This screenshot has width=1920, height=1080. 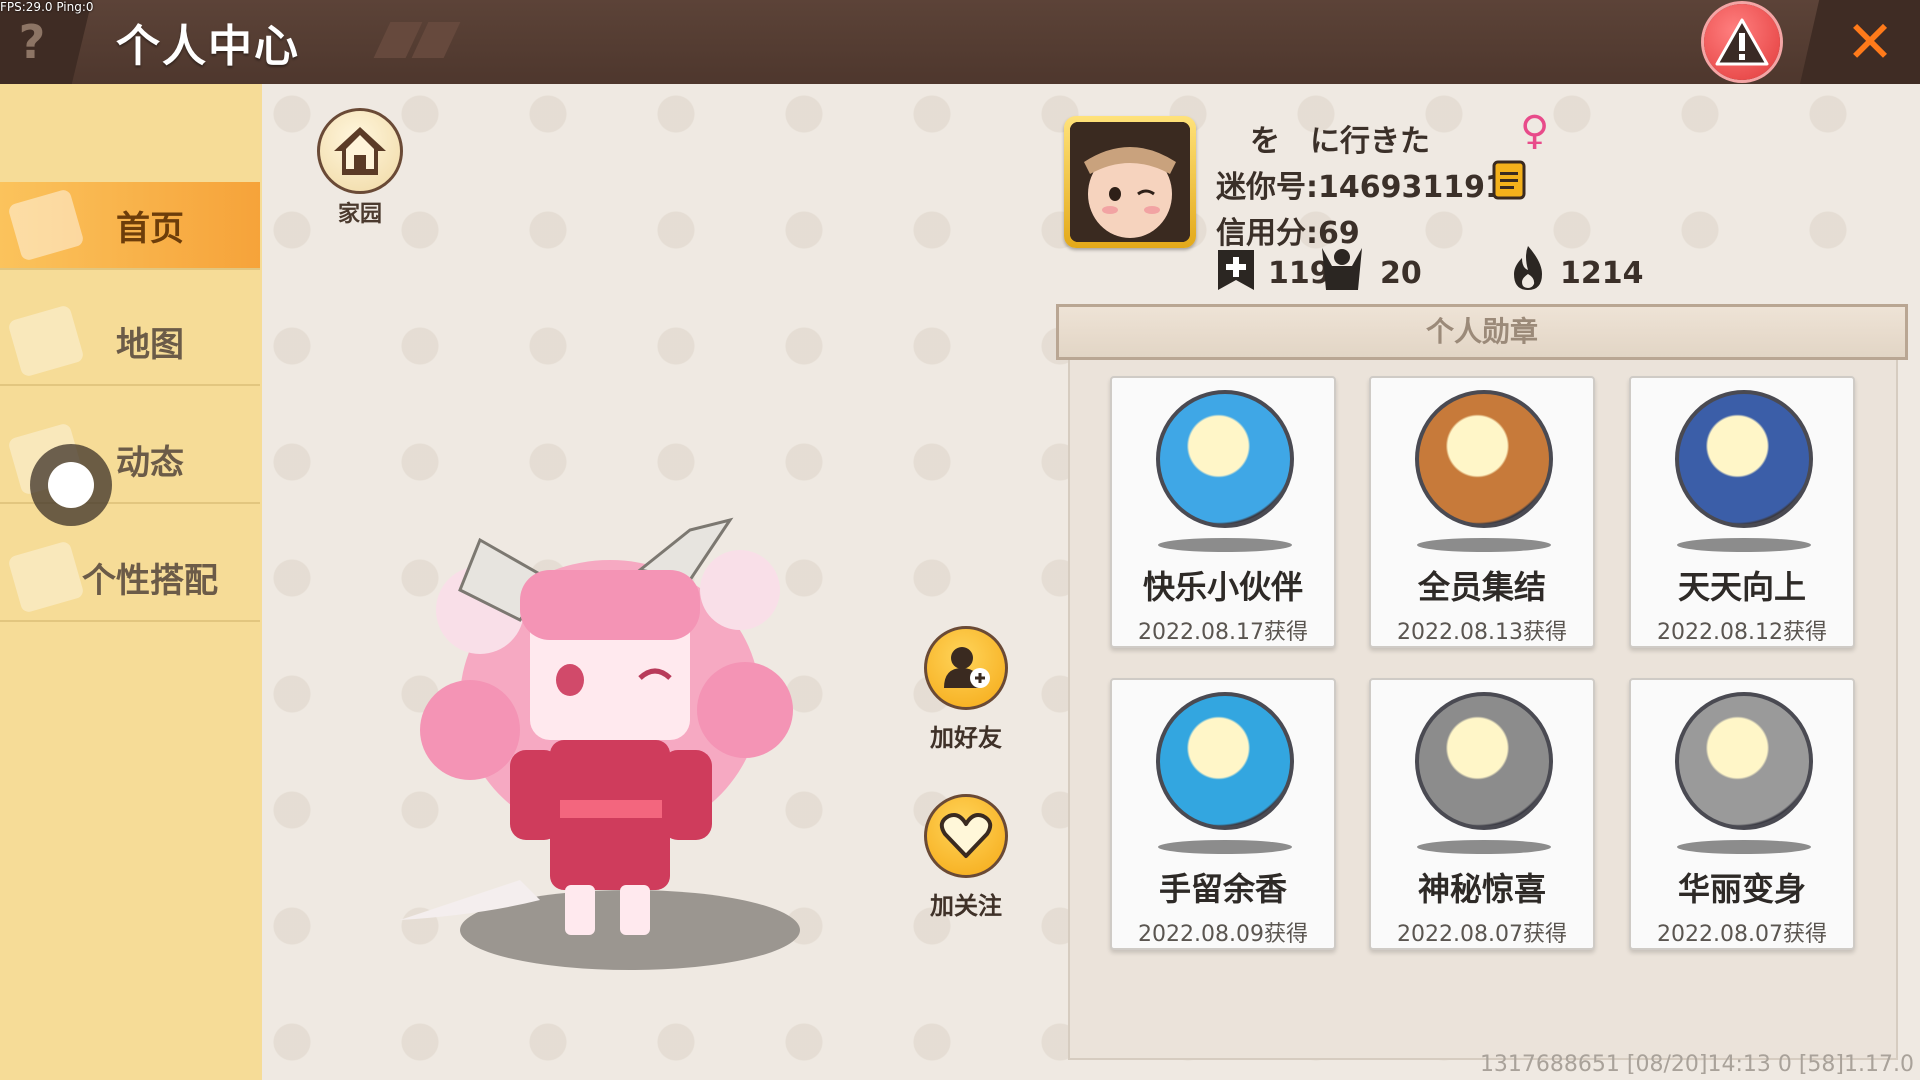 I want to click on medal-card: 快乐小伙伴 2022.08.17获得, so click(x=1223, y=512).